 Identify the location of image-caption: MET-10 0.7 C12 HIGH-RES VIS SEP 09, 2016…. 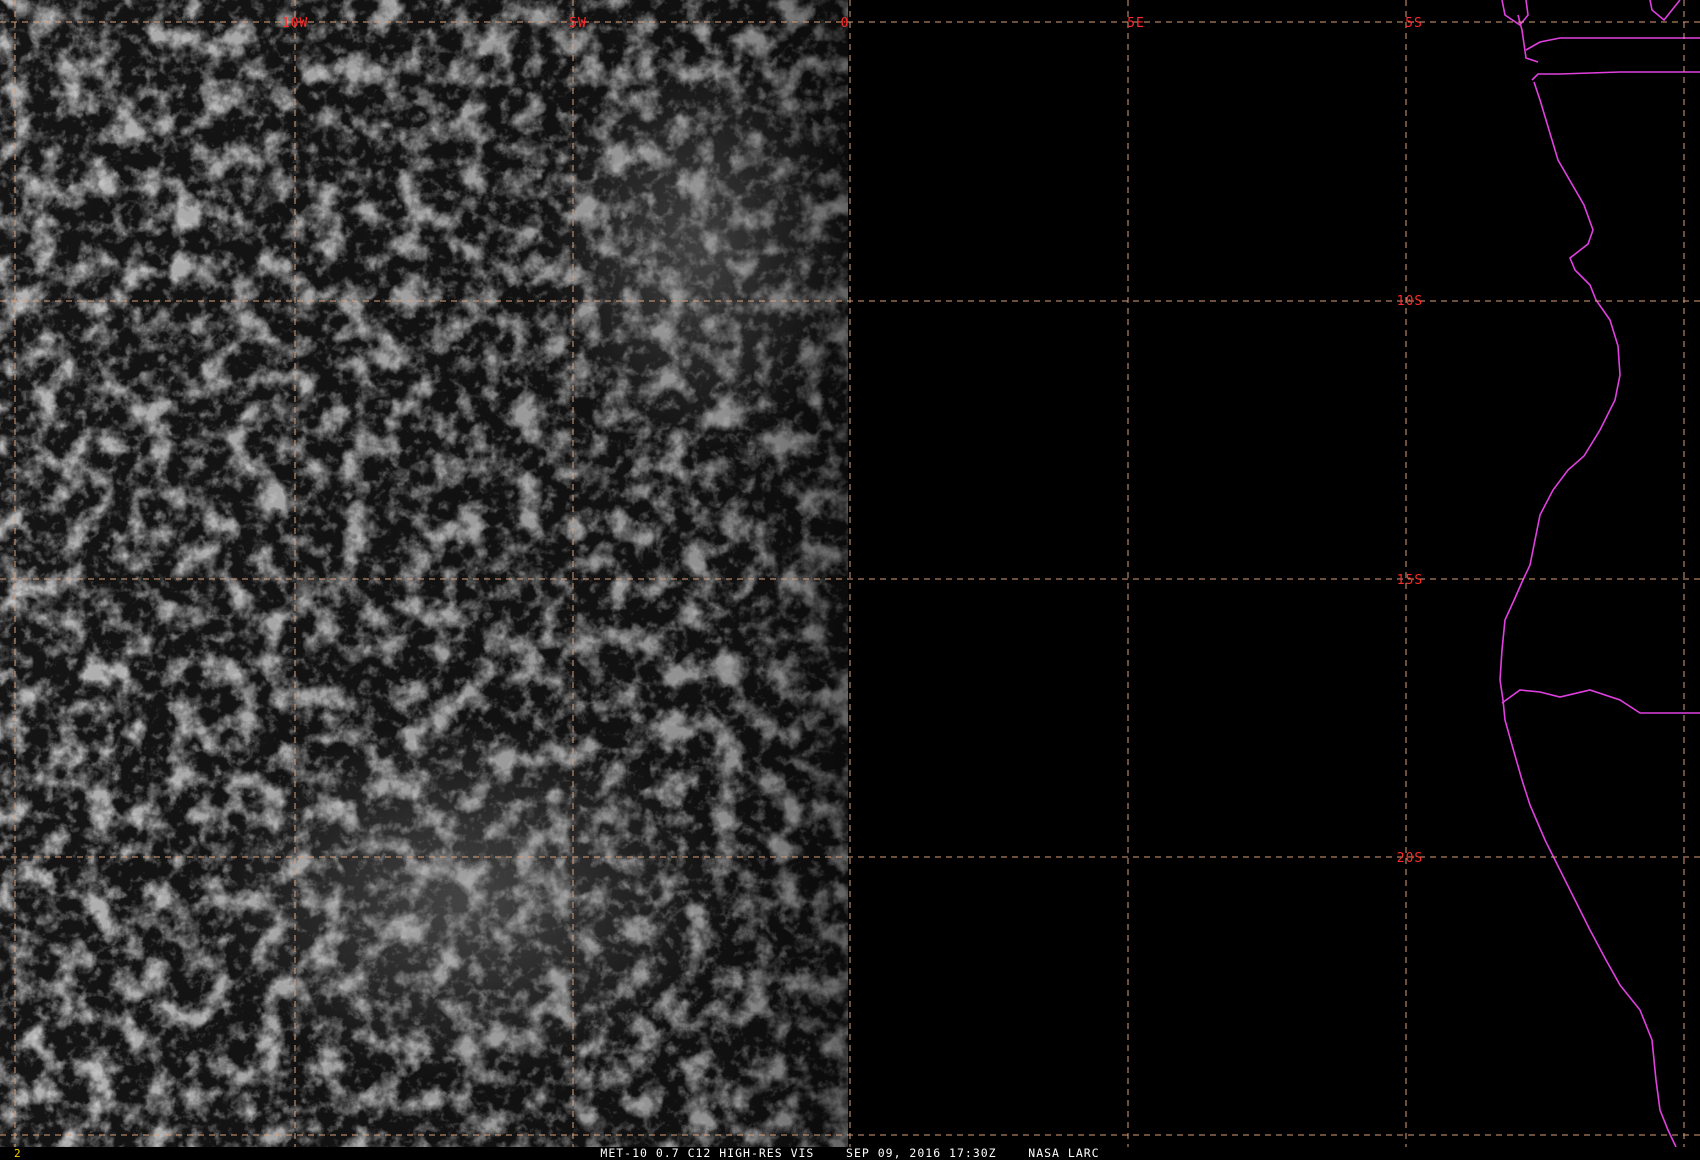
(850, 1153).